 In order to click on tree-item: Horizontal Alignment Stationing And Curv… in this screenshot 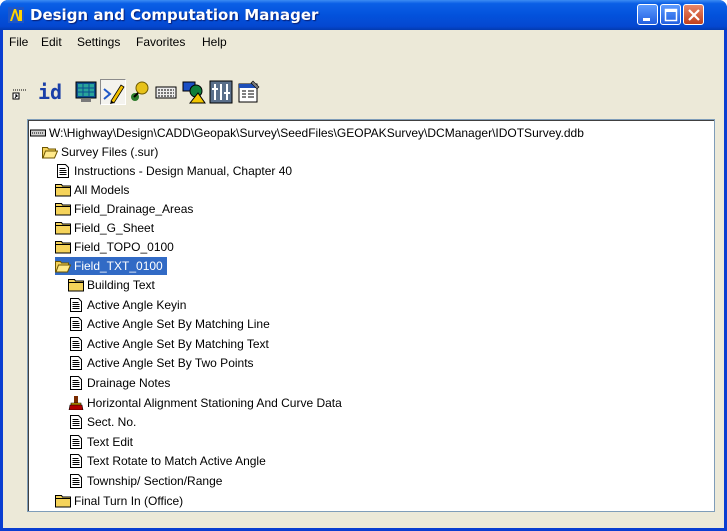, I will do `click(205, 403)`.